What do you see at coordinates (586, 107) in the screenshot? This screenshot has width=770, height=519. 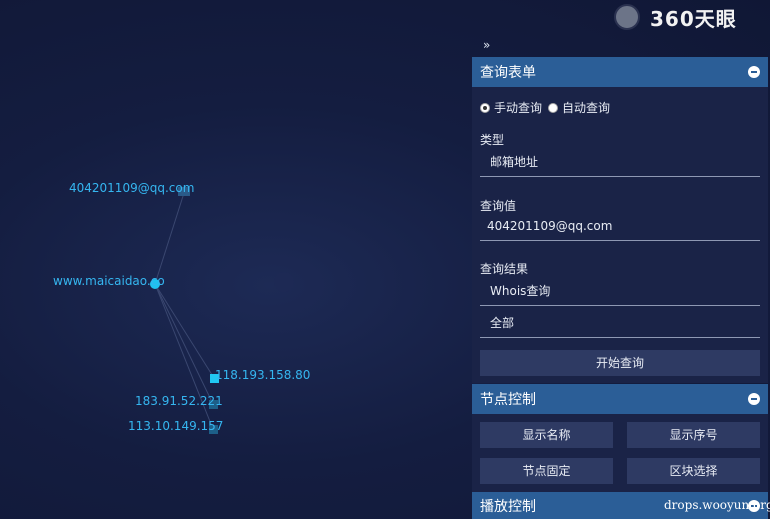 I see `auto-mode-label: 自动查询` at bounding box center [586, 107].